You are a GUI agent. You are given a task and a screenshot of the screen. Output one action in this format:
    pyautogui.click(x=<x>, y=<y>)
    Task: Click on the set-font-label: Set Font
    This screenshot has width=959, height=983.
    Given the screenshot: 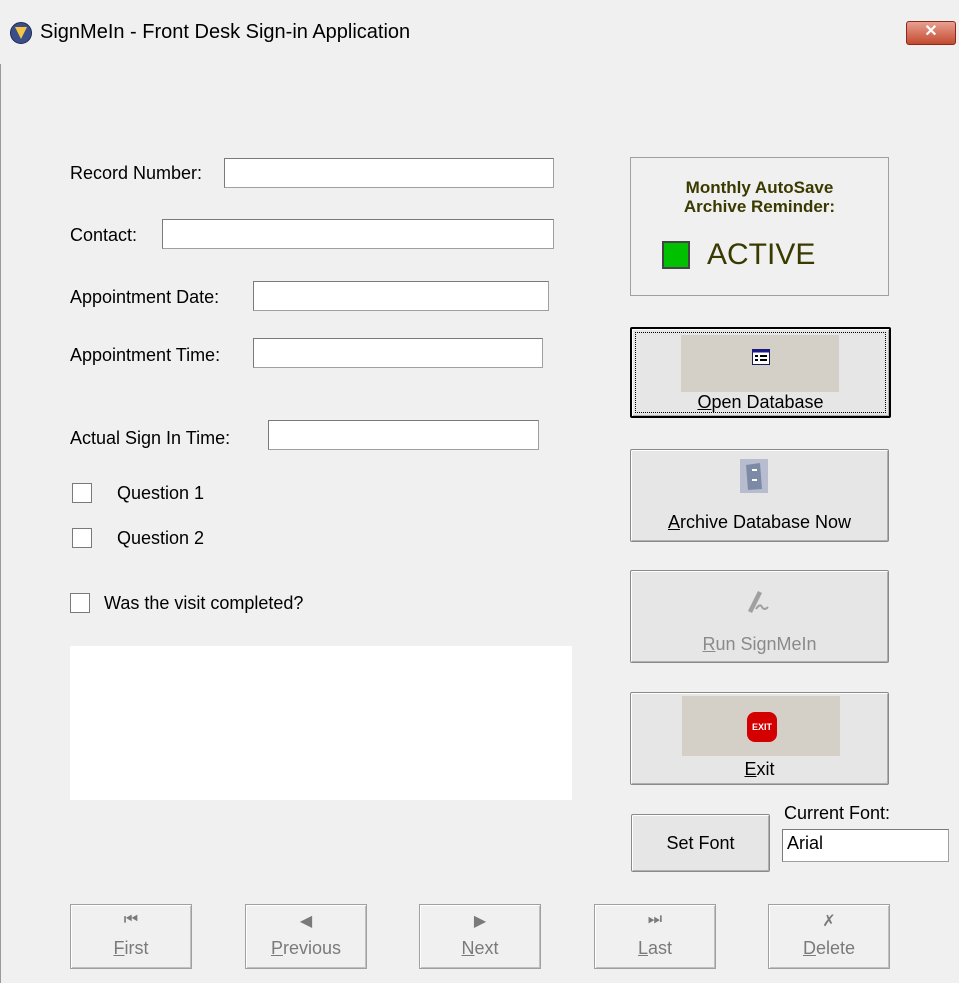 What is the action you would take?
    pyautogui.click(x=700, y=843)
    